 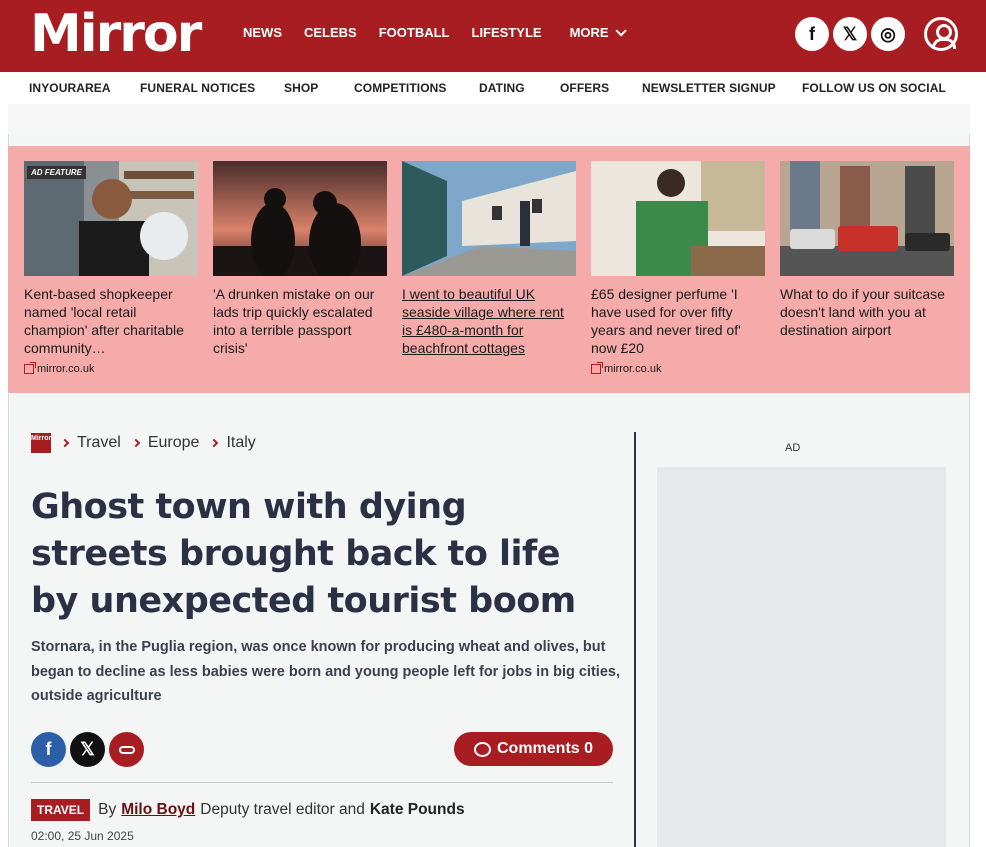 I want to click on mirror-logo: Mirror, so click(x=116, y=34).